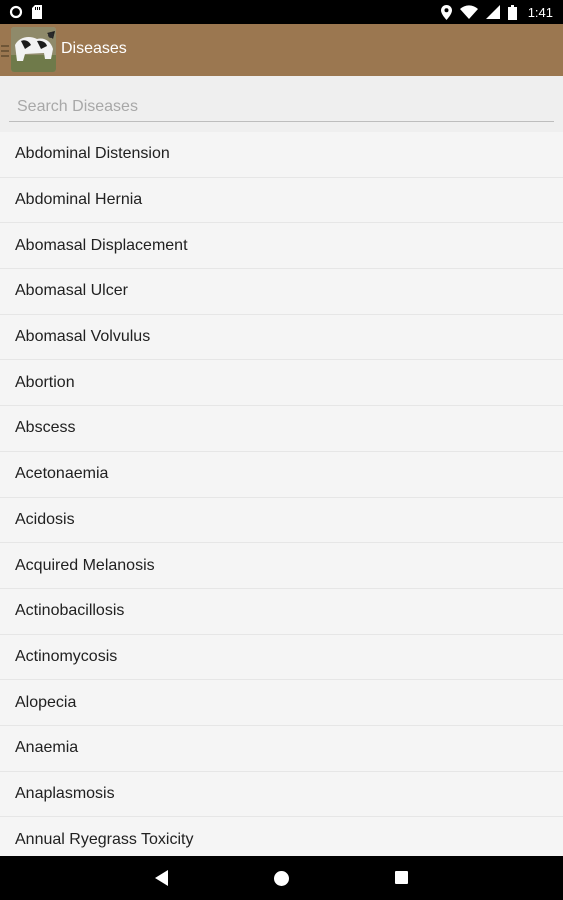 This screenshot has height=900, width=563. I want to click on list-item: Actinobacillosis, so click(281, 611).